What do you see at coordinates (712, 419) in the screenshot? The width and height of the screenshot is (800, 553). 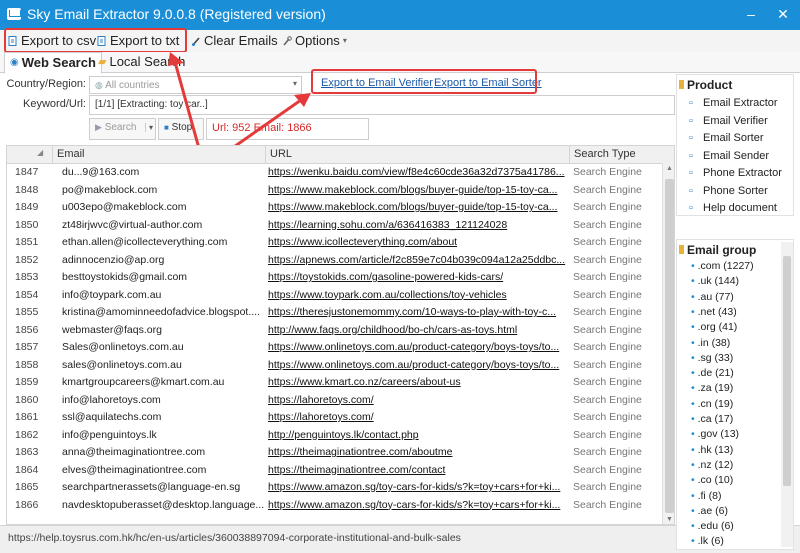 I see `email-group-item: • .ca (17)` at bounding box center [712, 419].